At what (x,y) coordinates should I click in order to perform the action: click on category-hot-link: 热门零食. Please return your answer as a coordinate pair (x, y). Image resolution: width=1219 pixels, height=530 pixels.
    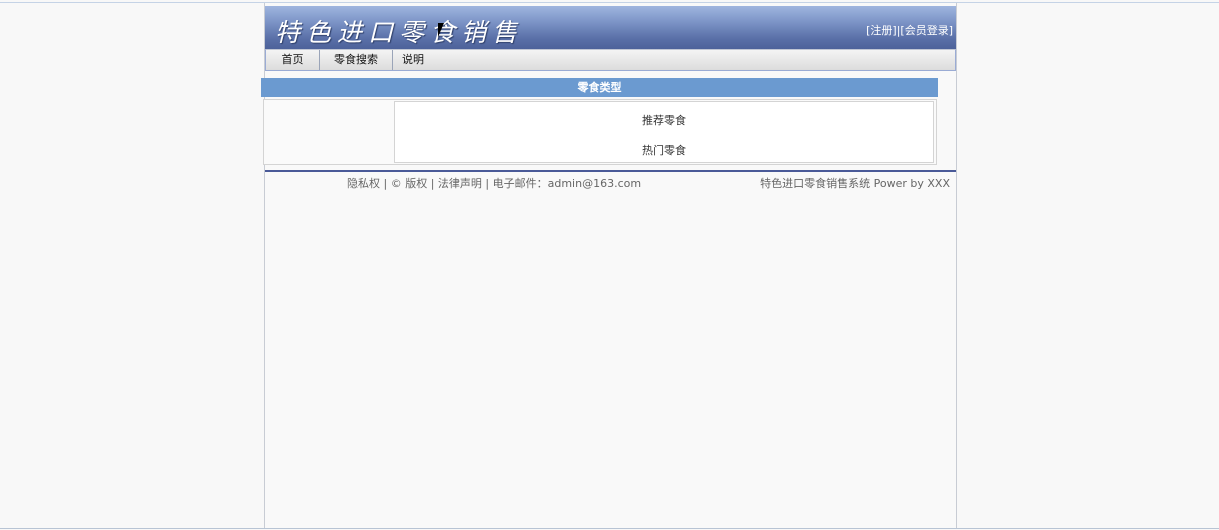
    Looking at the image, I should click on (664, 150).